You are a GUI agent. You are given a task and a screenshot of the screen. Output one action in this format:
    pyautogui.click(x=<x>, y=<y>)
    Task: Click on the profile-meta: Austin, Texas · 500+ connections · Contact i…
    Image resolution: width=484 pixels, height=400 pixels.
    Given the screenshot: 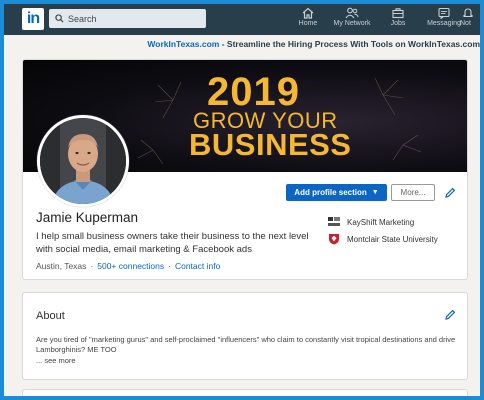 What is the action you would take?
    pyautogui.click(x=128, y=266)
    